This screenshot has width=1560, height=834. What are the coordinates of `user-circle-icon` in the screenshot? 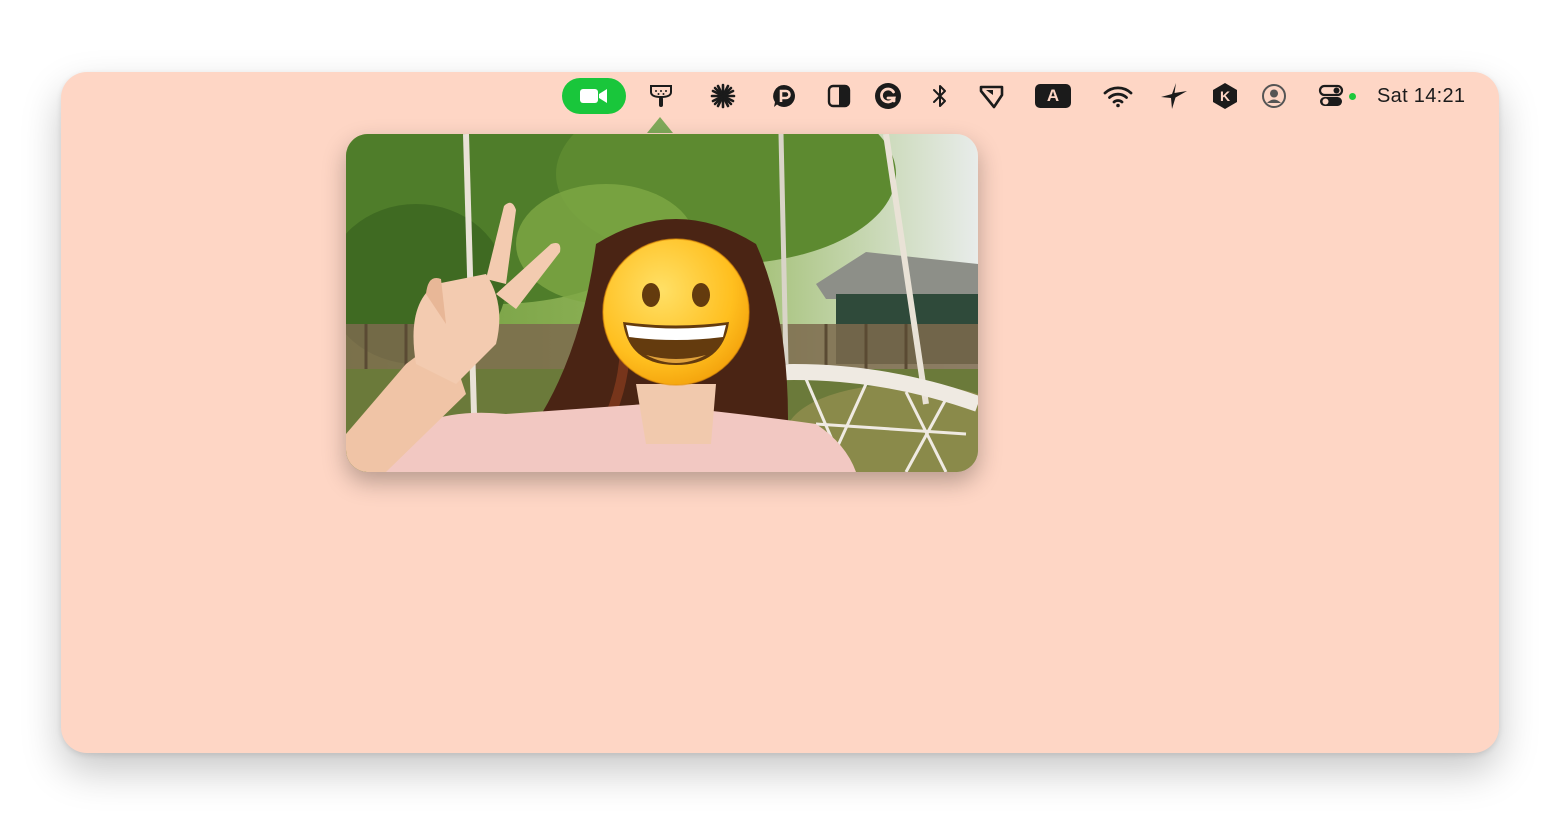 It's located at (1274, 96).